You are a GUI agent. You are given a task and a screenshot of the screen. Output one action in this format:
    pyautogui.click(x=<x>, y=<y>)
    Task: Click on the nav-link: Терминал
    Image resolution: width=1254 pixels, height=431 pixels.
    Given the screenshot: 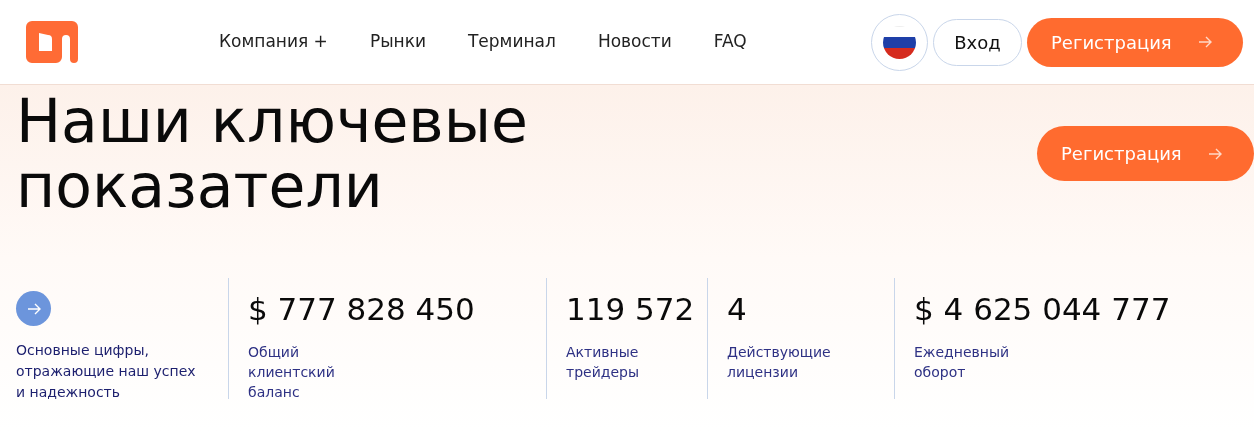 What is the action you would take?
    pyautogui.click(x=512, y=42)
    